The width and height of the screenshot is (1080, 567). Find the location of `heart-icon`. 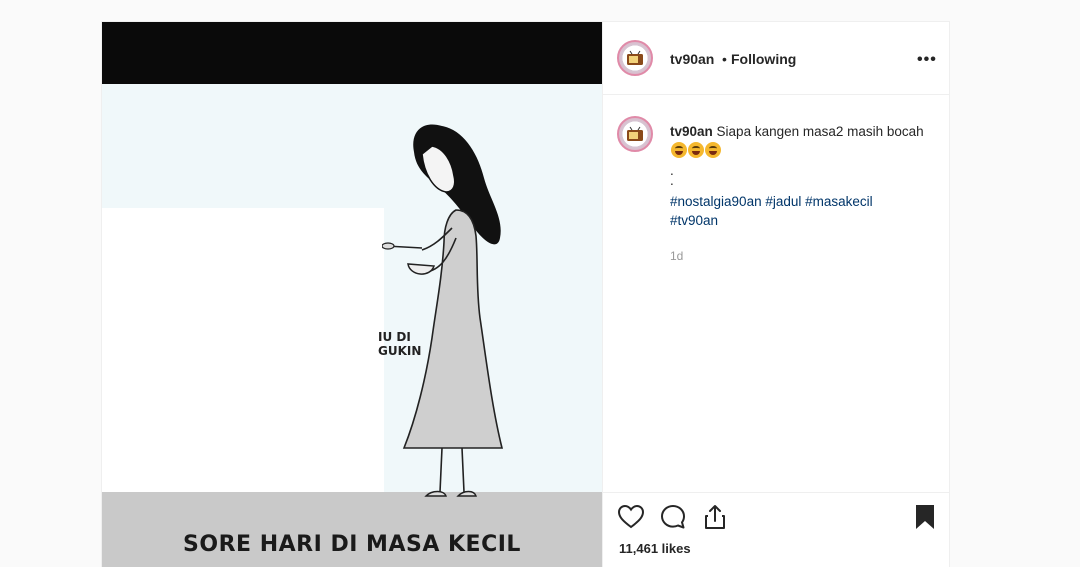

heart-icon is located at coordinates (631, 517).